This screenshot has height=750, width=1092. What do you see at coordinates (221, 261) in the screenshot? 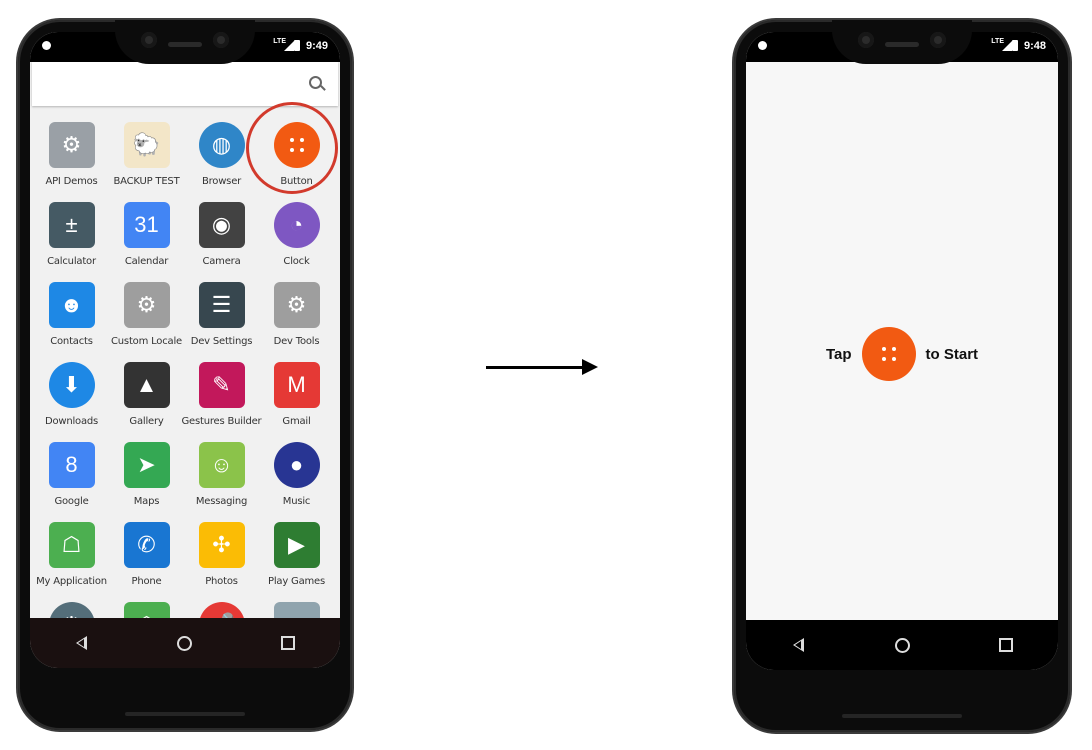
I see `app-label: Camera` at bounding box center [221, 261].